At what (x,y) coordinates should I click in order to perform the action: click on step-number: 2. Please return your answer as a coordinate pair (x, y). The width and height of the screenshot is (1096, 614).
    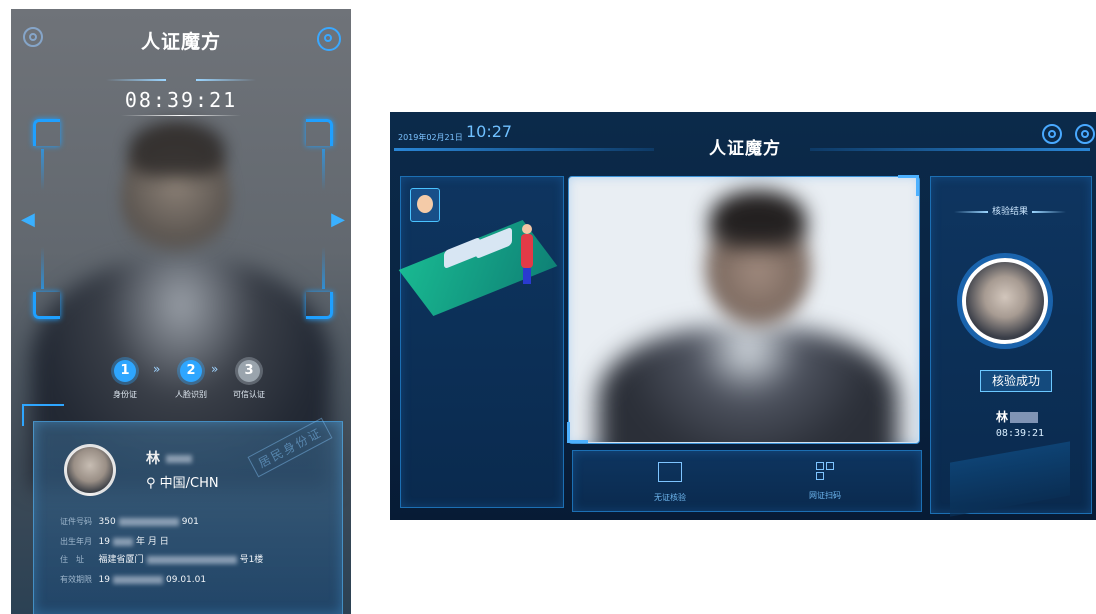
    Looking at the image, I should click on (191, 371).